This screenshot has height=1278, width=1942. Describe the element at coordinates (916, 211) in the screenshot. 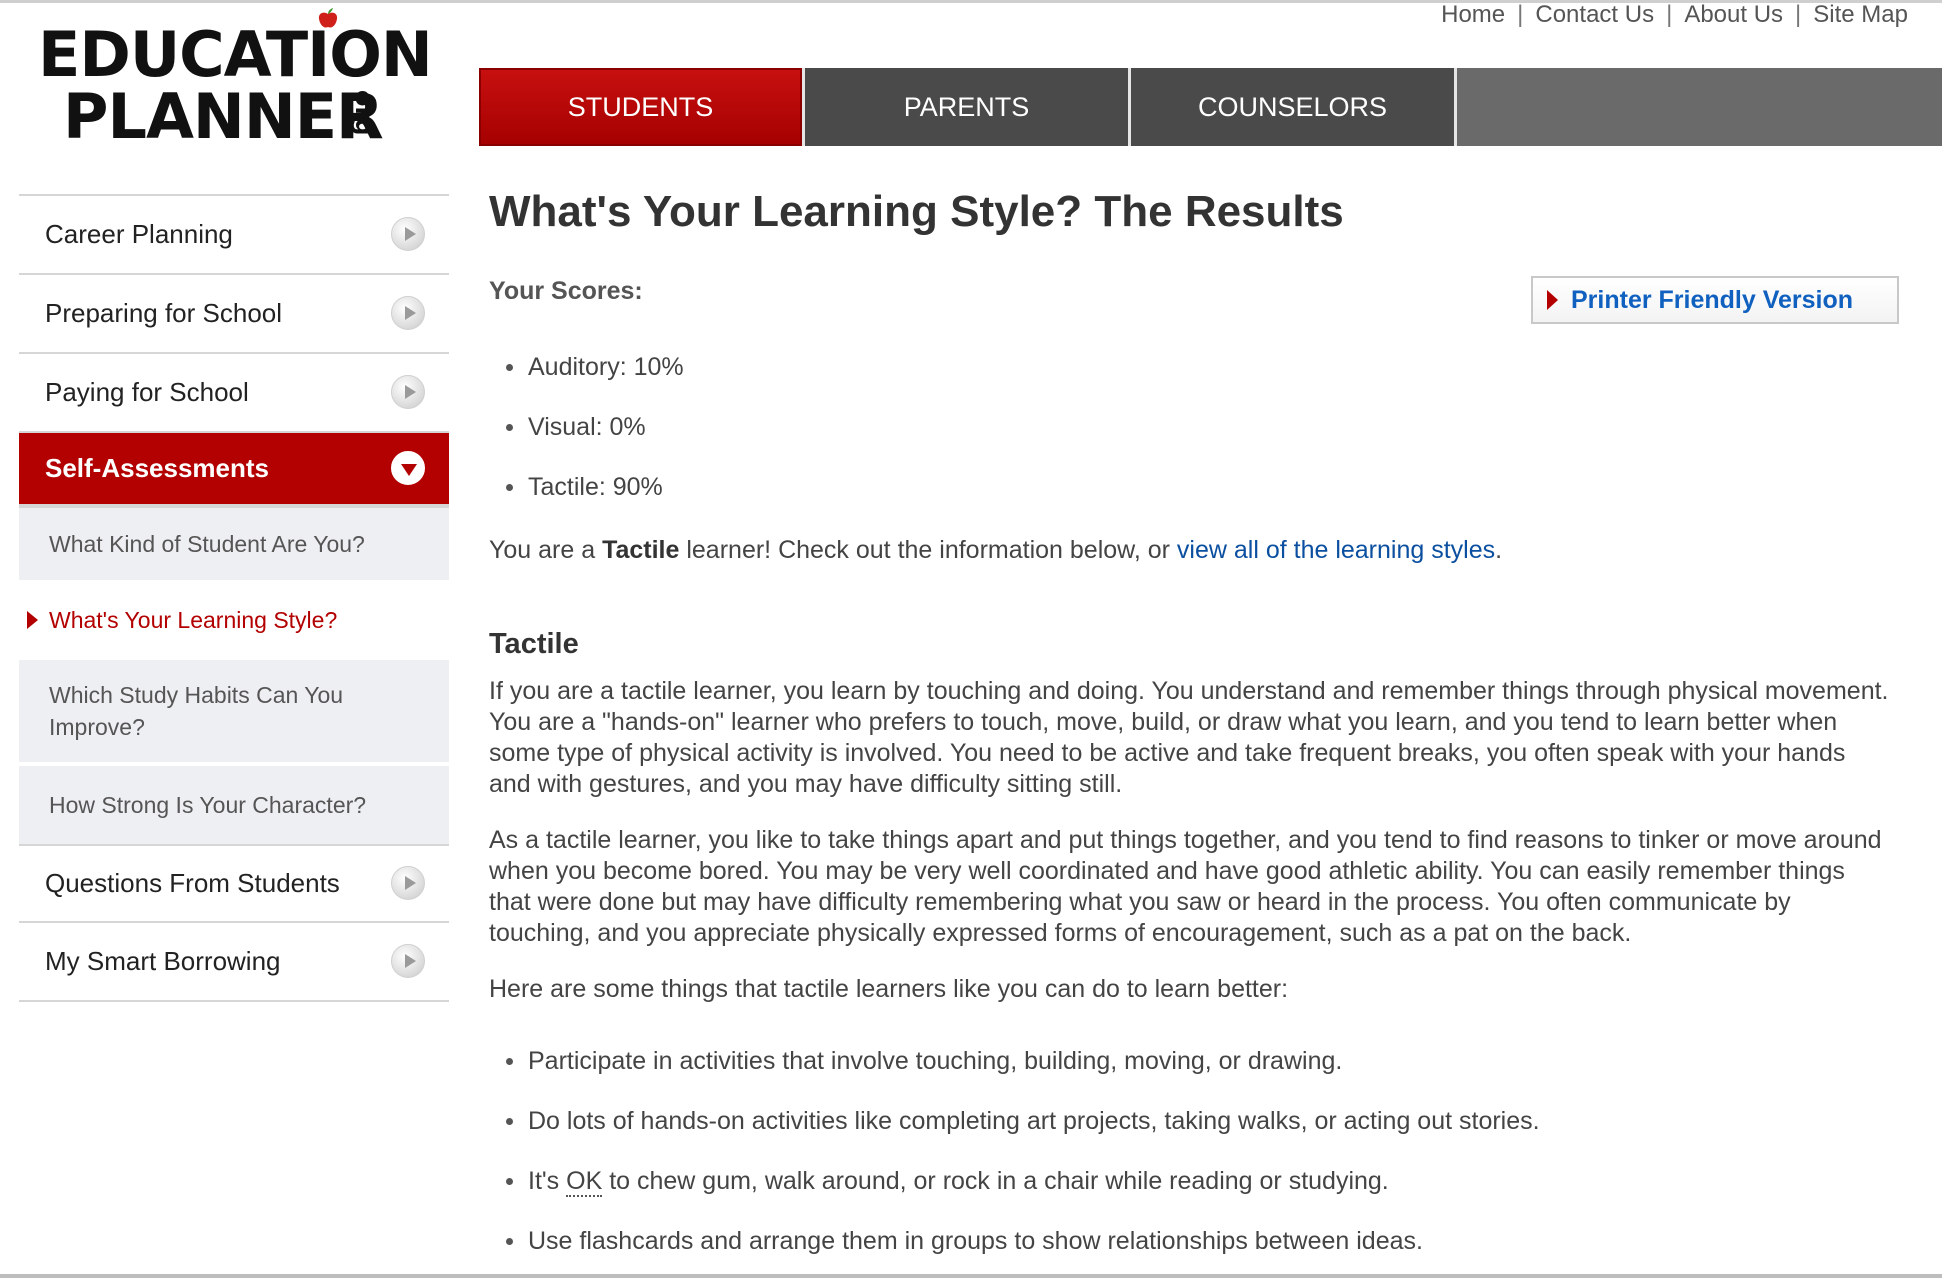

I see `page-title: What's Your Learning Style? The Results` at that location.